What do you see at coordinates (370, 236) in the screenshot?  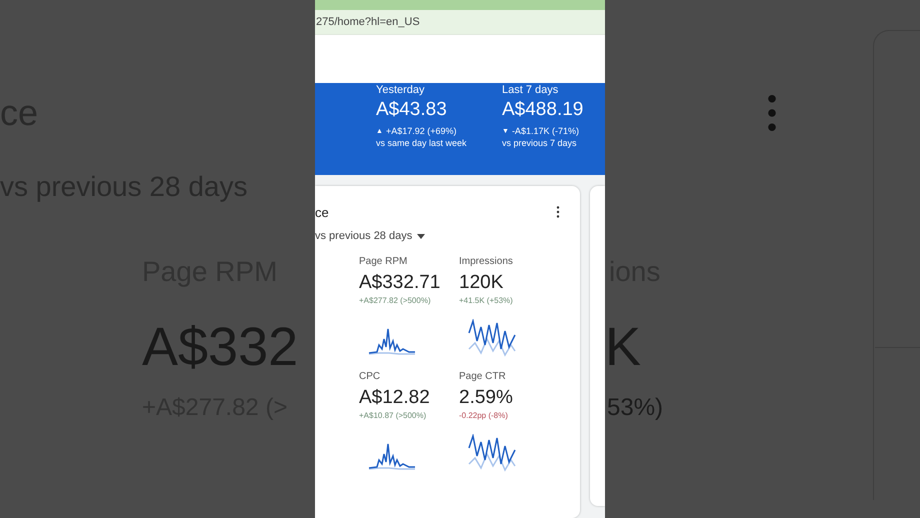 I see `period-dropdown: vs previous 28 days` at bounding box center [370, 236].